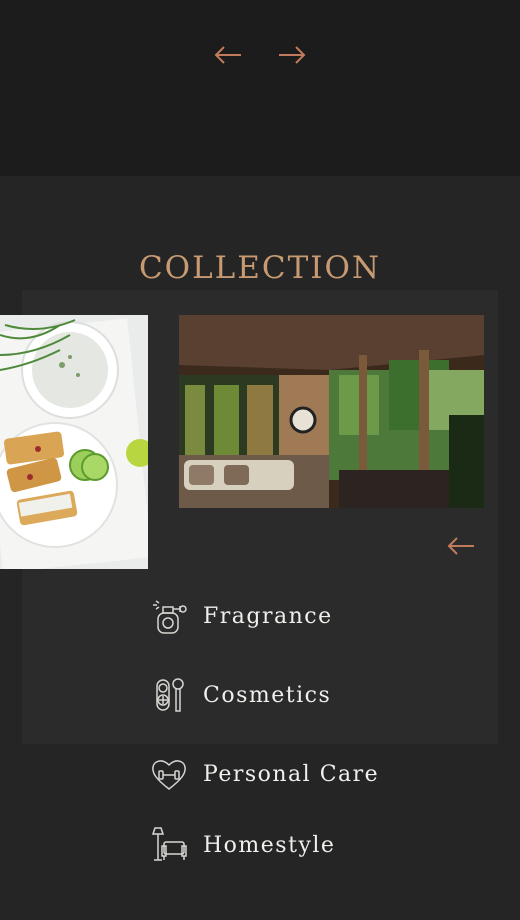  I want to click on carousel-prev-button, so click(461, 546).